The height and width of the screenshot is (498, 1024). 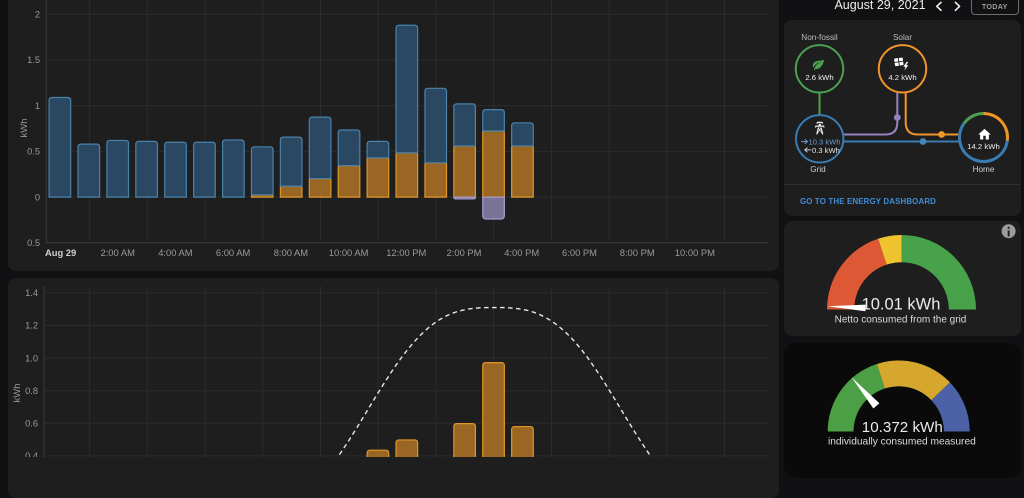 I want to click on svg-text: 10:00 PM, so click(x=695, y=252).